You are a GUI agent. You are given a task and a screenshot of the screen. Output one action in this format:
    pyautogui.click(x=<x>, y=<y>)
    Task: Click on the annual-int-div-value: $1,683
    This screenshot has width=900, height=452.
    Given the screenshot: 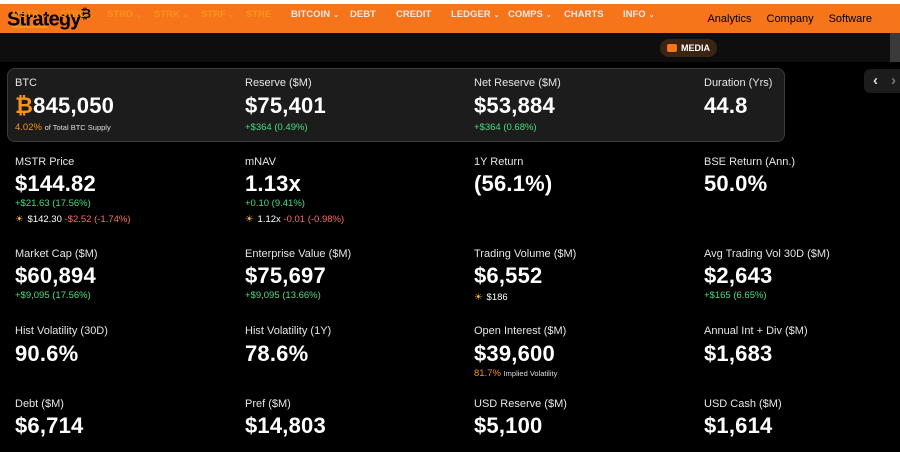 What is the action you would take?
    pyautogui.click(x=738, y=353)
    